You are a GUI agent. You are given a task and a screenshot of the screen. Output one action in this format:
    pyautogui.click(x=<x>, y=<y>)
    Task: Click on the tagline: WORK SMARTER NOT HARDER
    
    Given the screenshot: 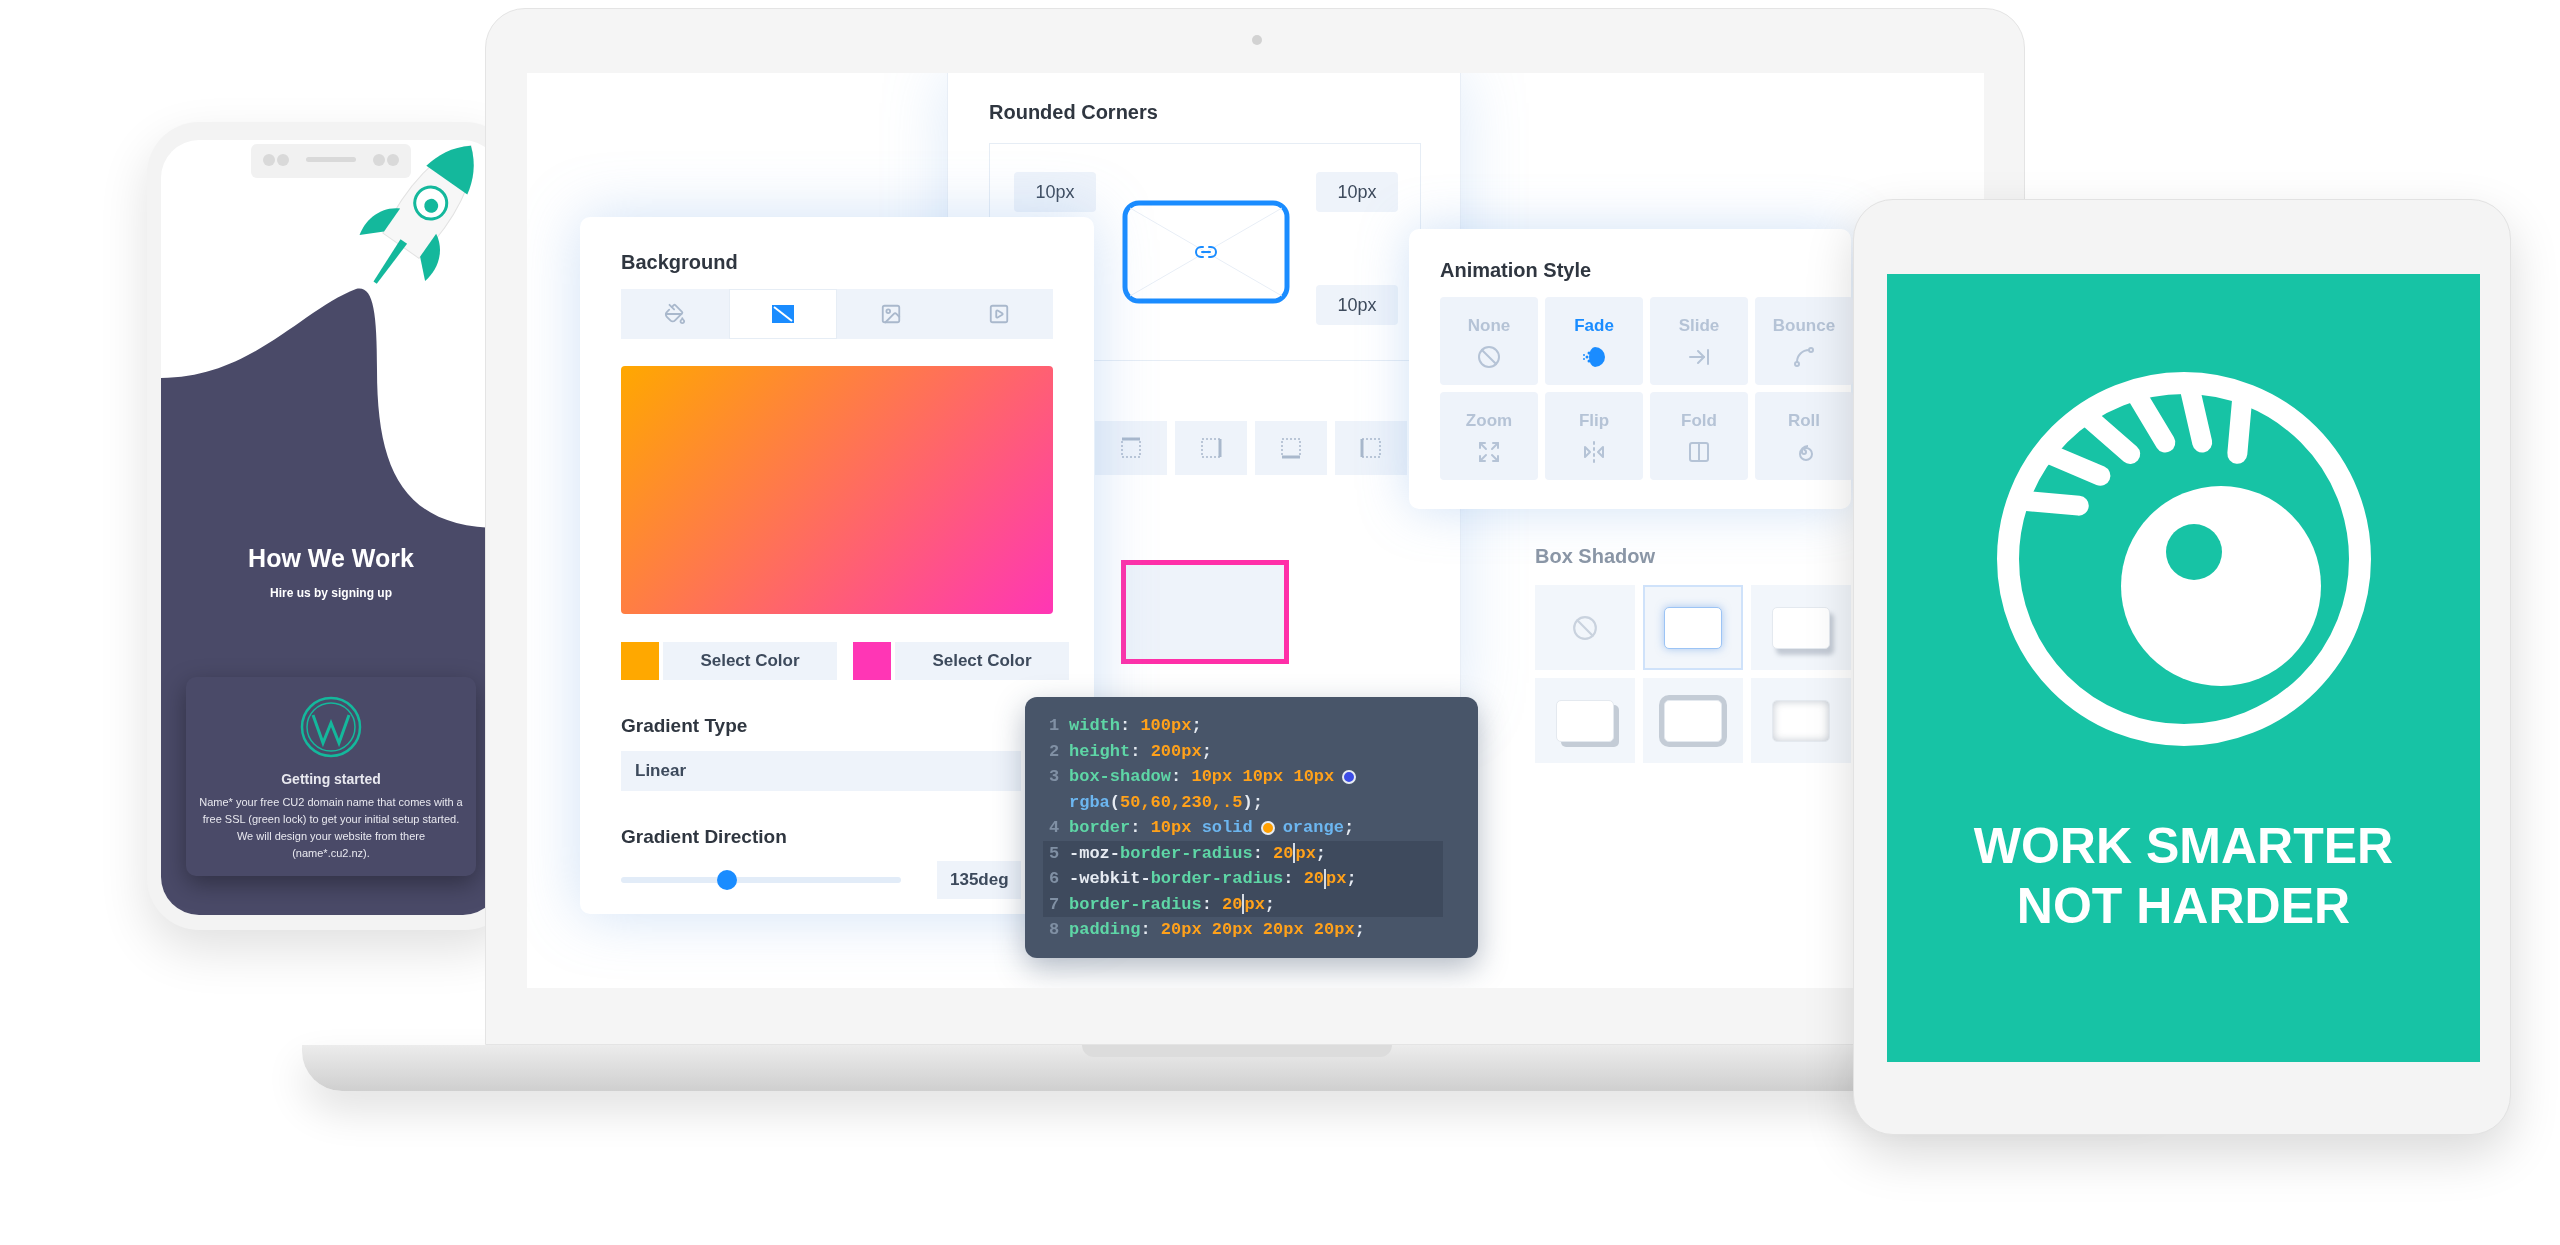 What is the action you would take?
    pyautogui.click(x=2183, y=876)
    